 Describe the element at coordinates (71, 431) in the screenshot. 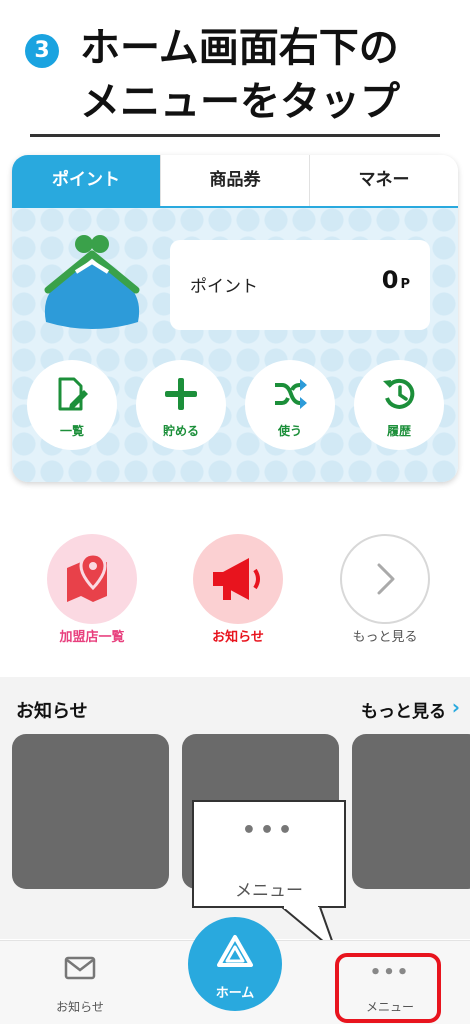

I see `action-list-label: 一覧` at that location.